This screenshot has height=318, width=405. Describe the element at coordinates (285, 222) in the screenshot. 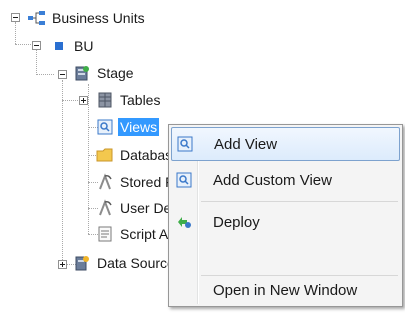

I see `menu-item-deploy: Deploy` at that location.